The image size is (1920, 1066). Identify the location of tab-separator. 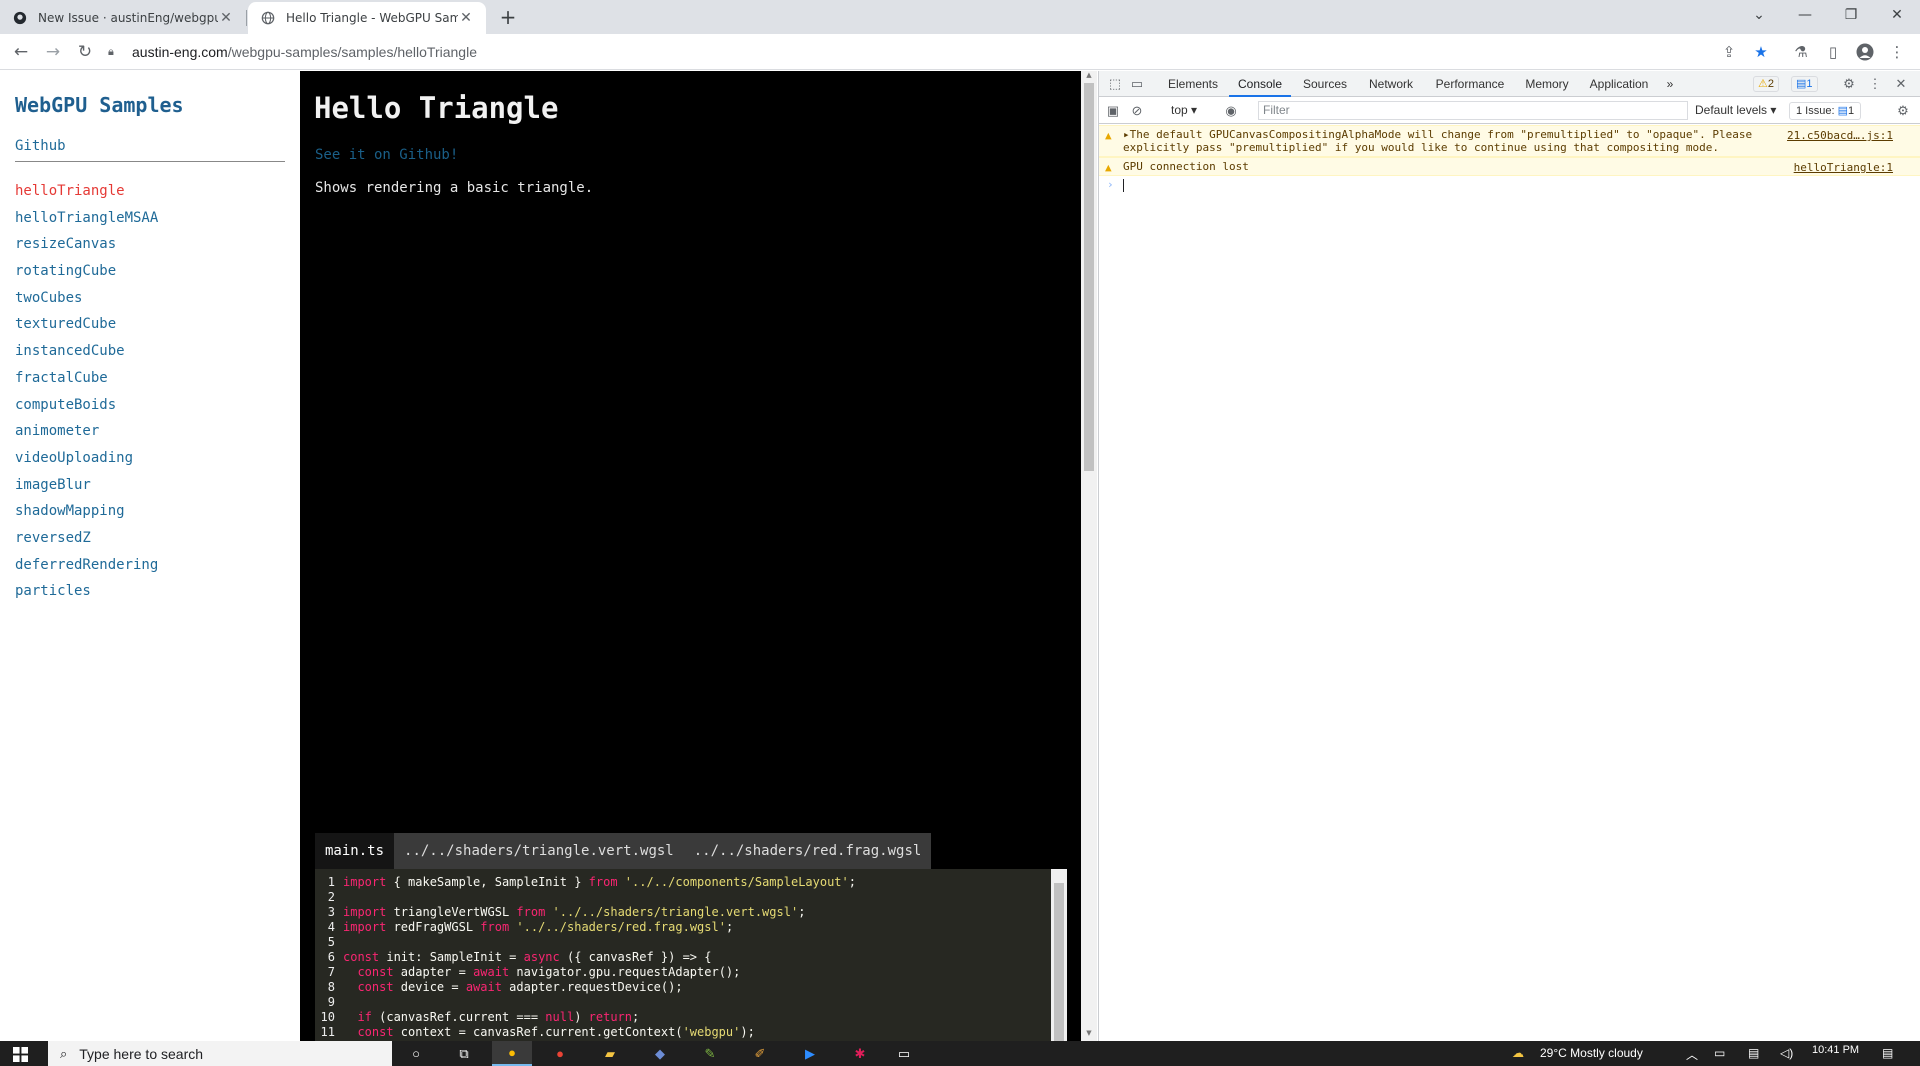
(246, 18).